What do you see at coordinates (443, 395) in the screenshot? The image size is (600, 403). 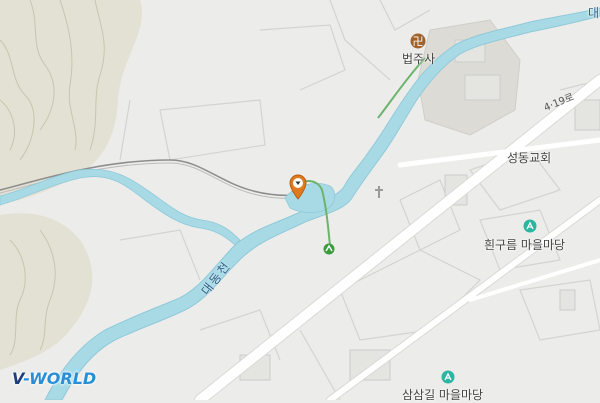 I see `playground2-label: 삼삼길 마을마당` at bounding box center [443, 395].